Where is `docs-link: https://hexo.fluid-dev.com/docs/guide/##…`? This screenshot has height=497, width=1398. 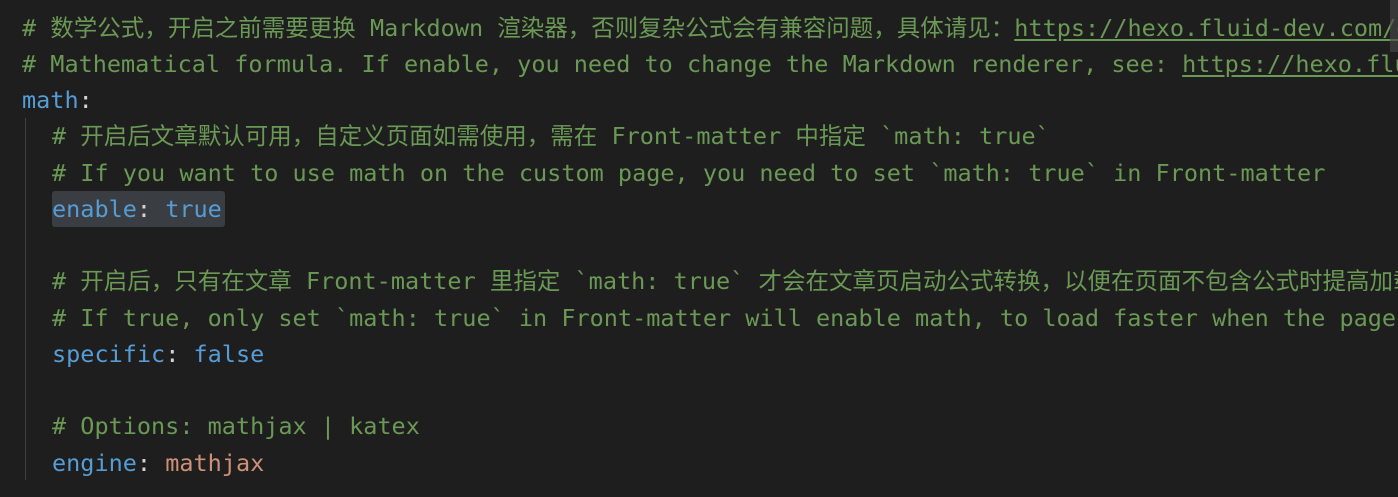
docs-link: https://hexo.fluid-dev.com/docs/guide/##… is located at coordinates (1206, 28).